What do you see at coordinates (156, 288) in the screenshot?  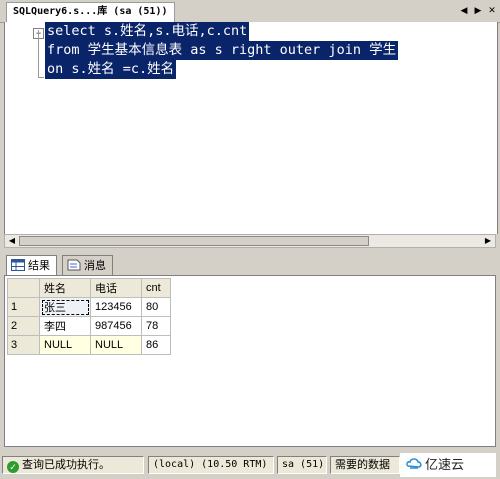 I see `column-header-cnt: cnt` at bounding box center [156, 288].